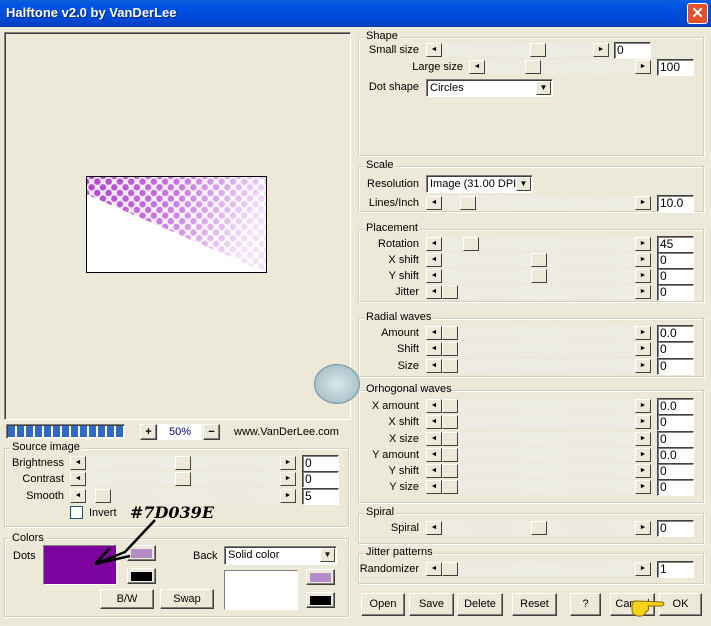 This screenshot has height=626, width=711. I want to click on spiral-spiral-value: 0, so click(675, 528).